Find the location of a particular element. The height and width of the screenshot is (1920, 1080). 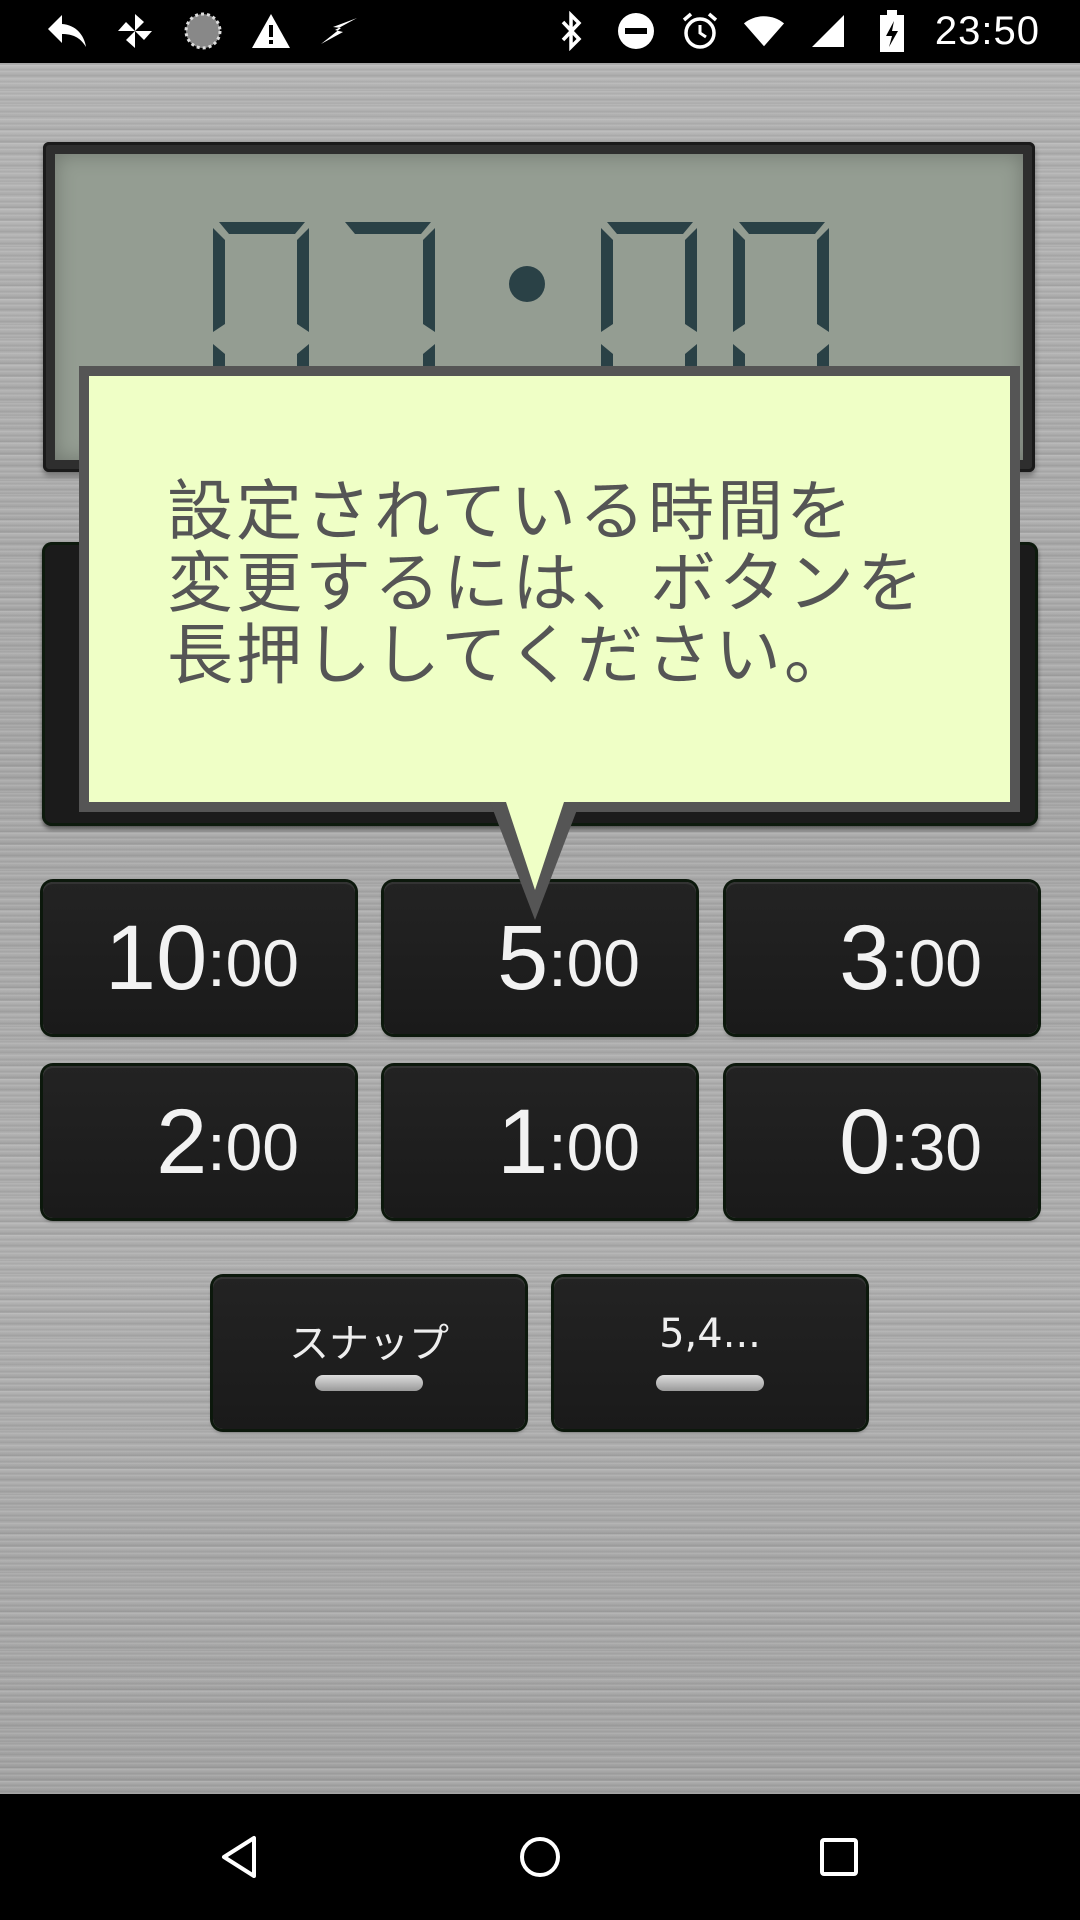

sync-circle-icon is located at coordinates (203, 31).